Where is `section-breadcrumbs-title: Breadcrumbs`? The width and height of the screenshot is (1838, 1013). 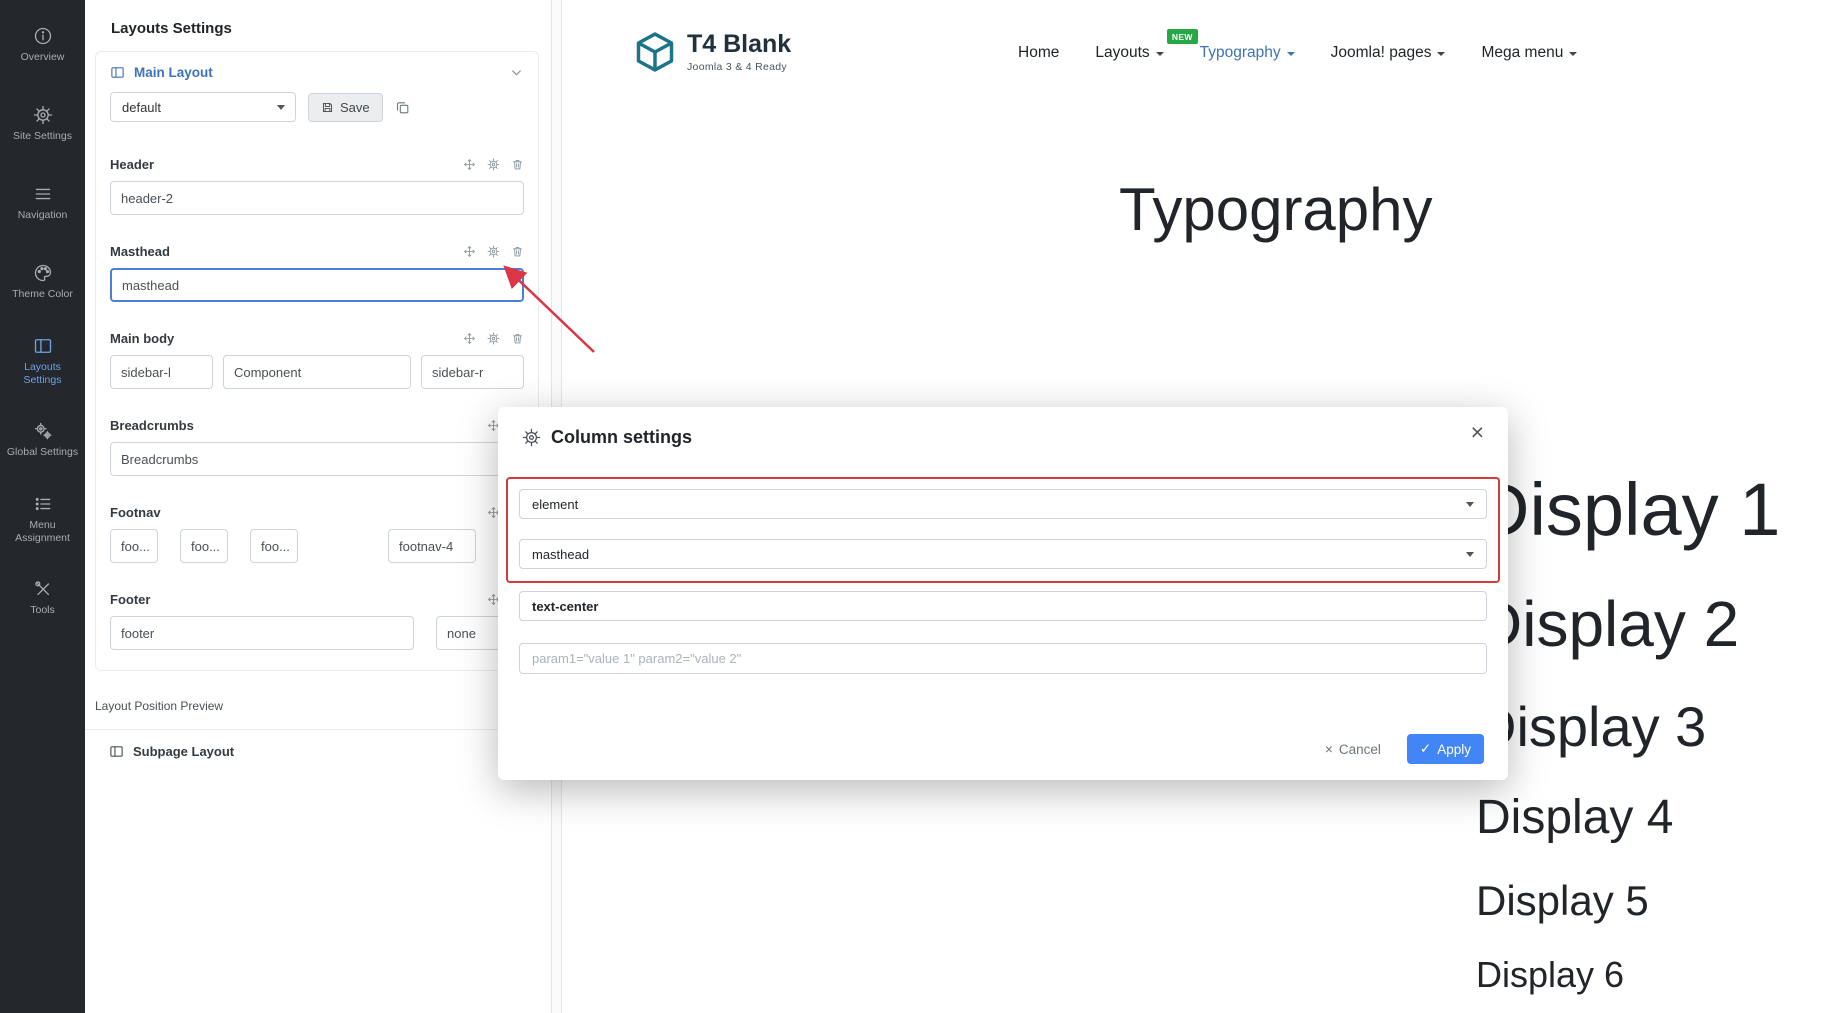
section-breadcrumbs-title: Breadcrumbs is located at coordinates (152, 425).